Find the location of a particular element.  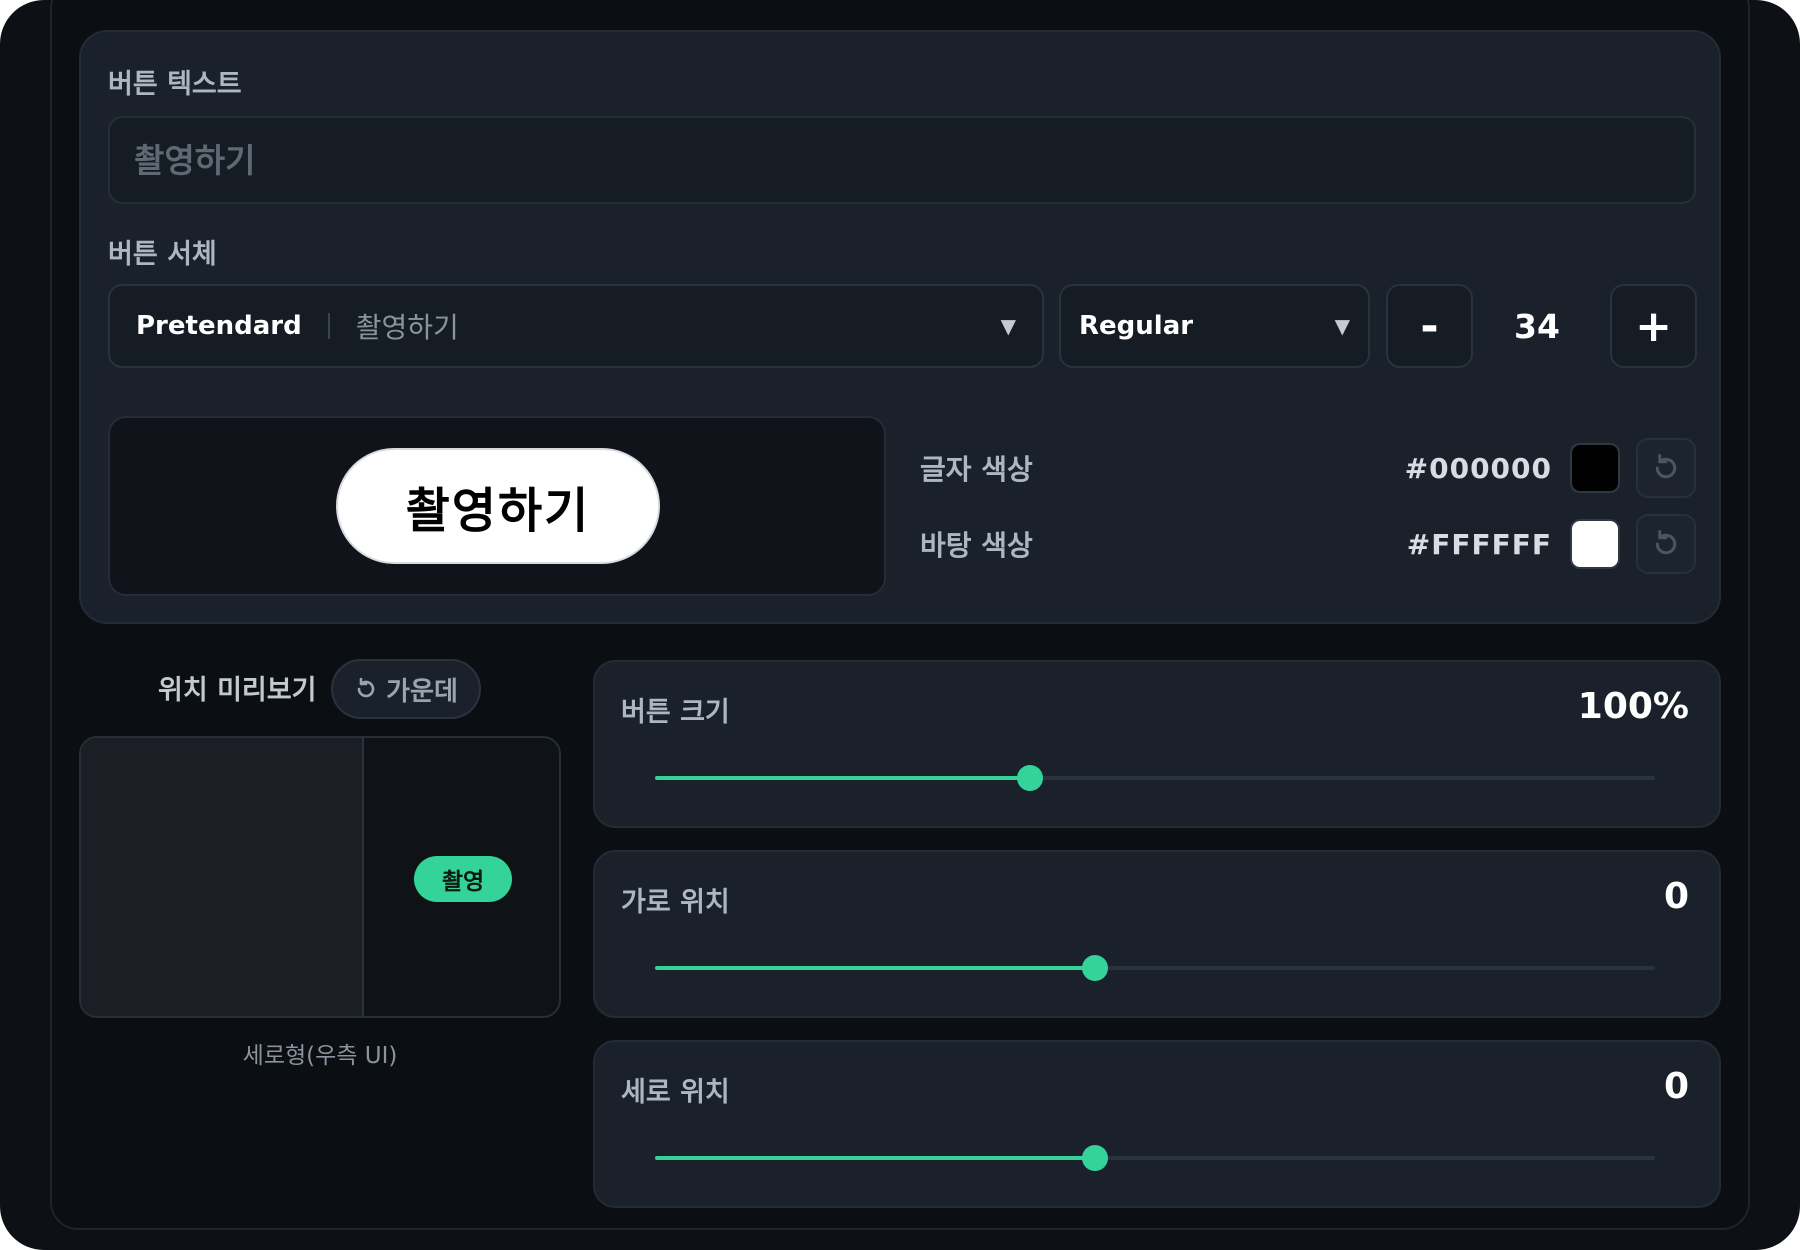

preview-button: 촬영하기 is located at coordinates (498, 506).